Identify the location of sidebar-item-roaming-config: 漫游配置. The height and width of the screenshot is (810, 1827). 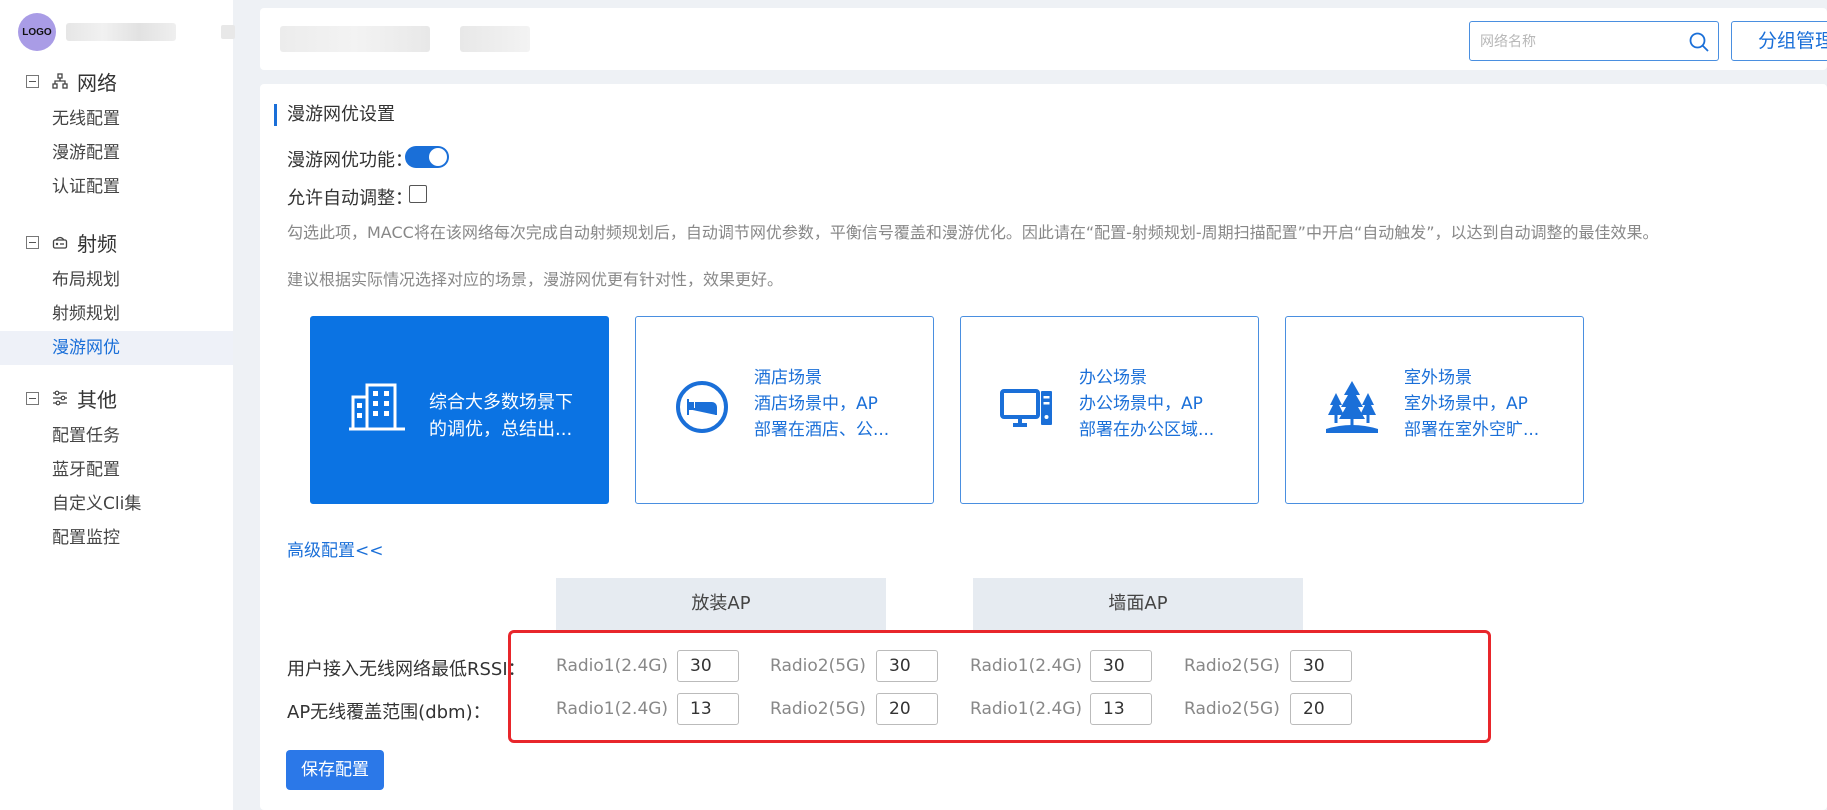
(116, 153).